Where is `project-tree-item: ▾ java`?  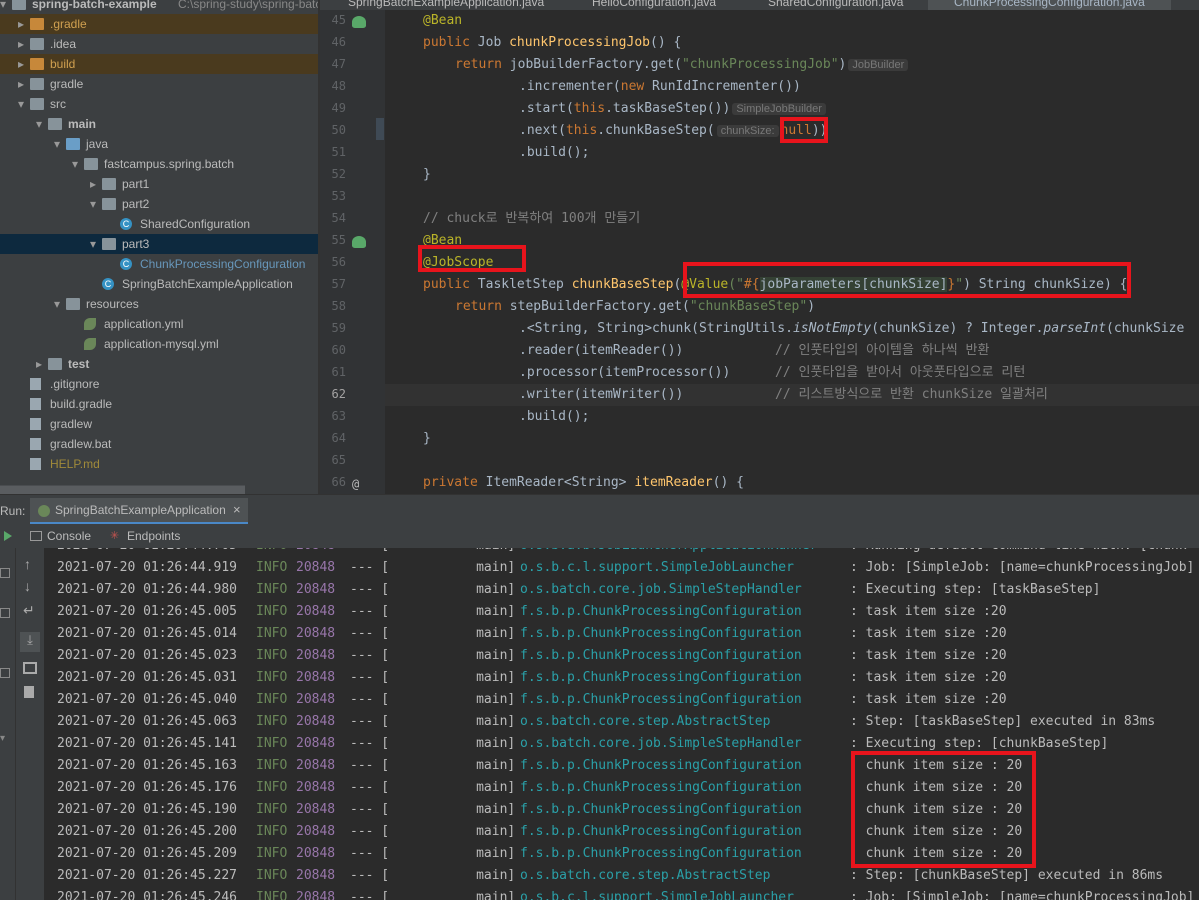 project-tree-item: ▾ java is located at coordinates (159, 144).